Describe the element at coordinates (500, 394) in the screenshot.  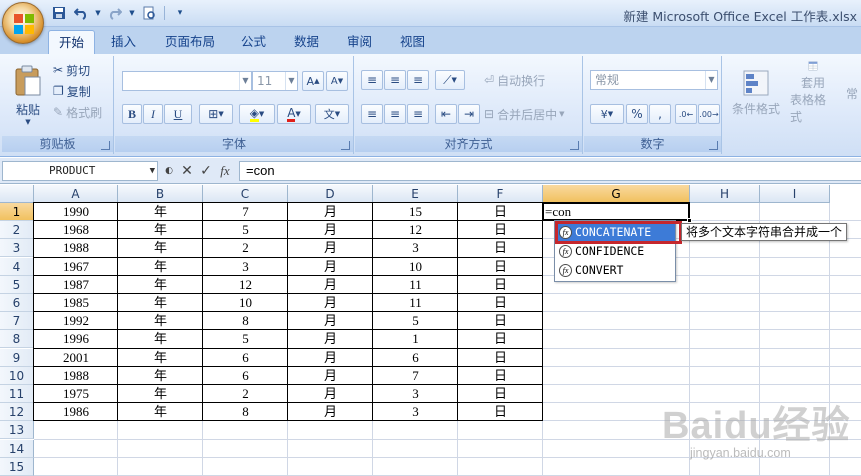
I see `cell-f11: 日` at that location.